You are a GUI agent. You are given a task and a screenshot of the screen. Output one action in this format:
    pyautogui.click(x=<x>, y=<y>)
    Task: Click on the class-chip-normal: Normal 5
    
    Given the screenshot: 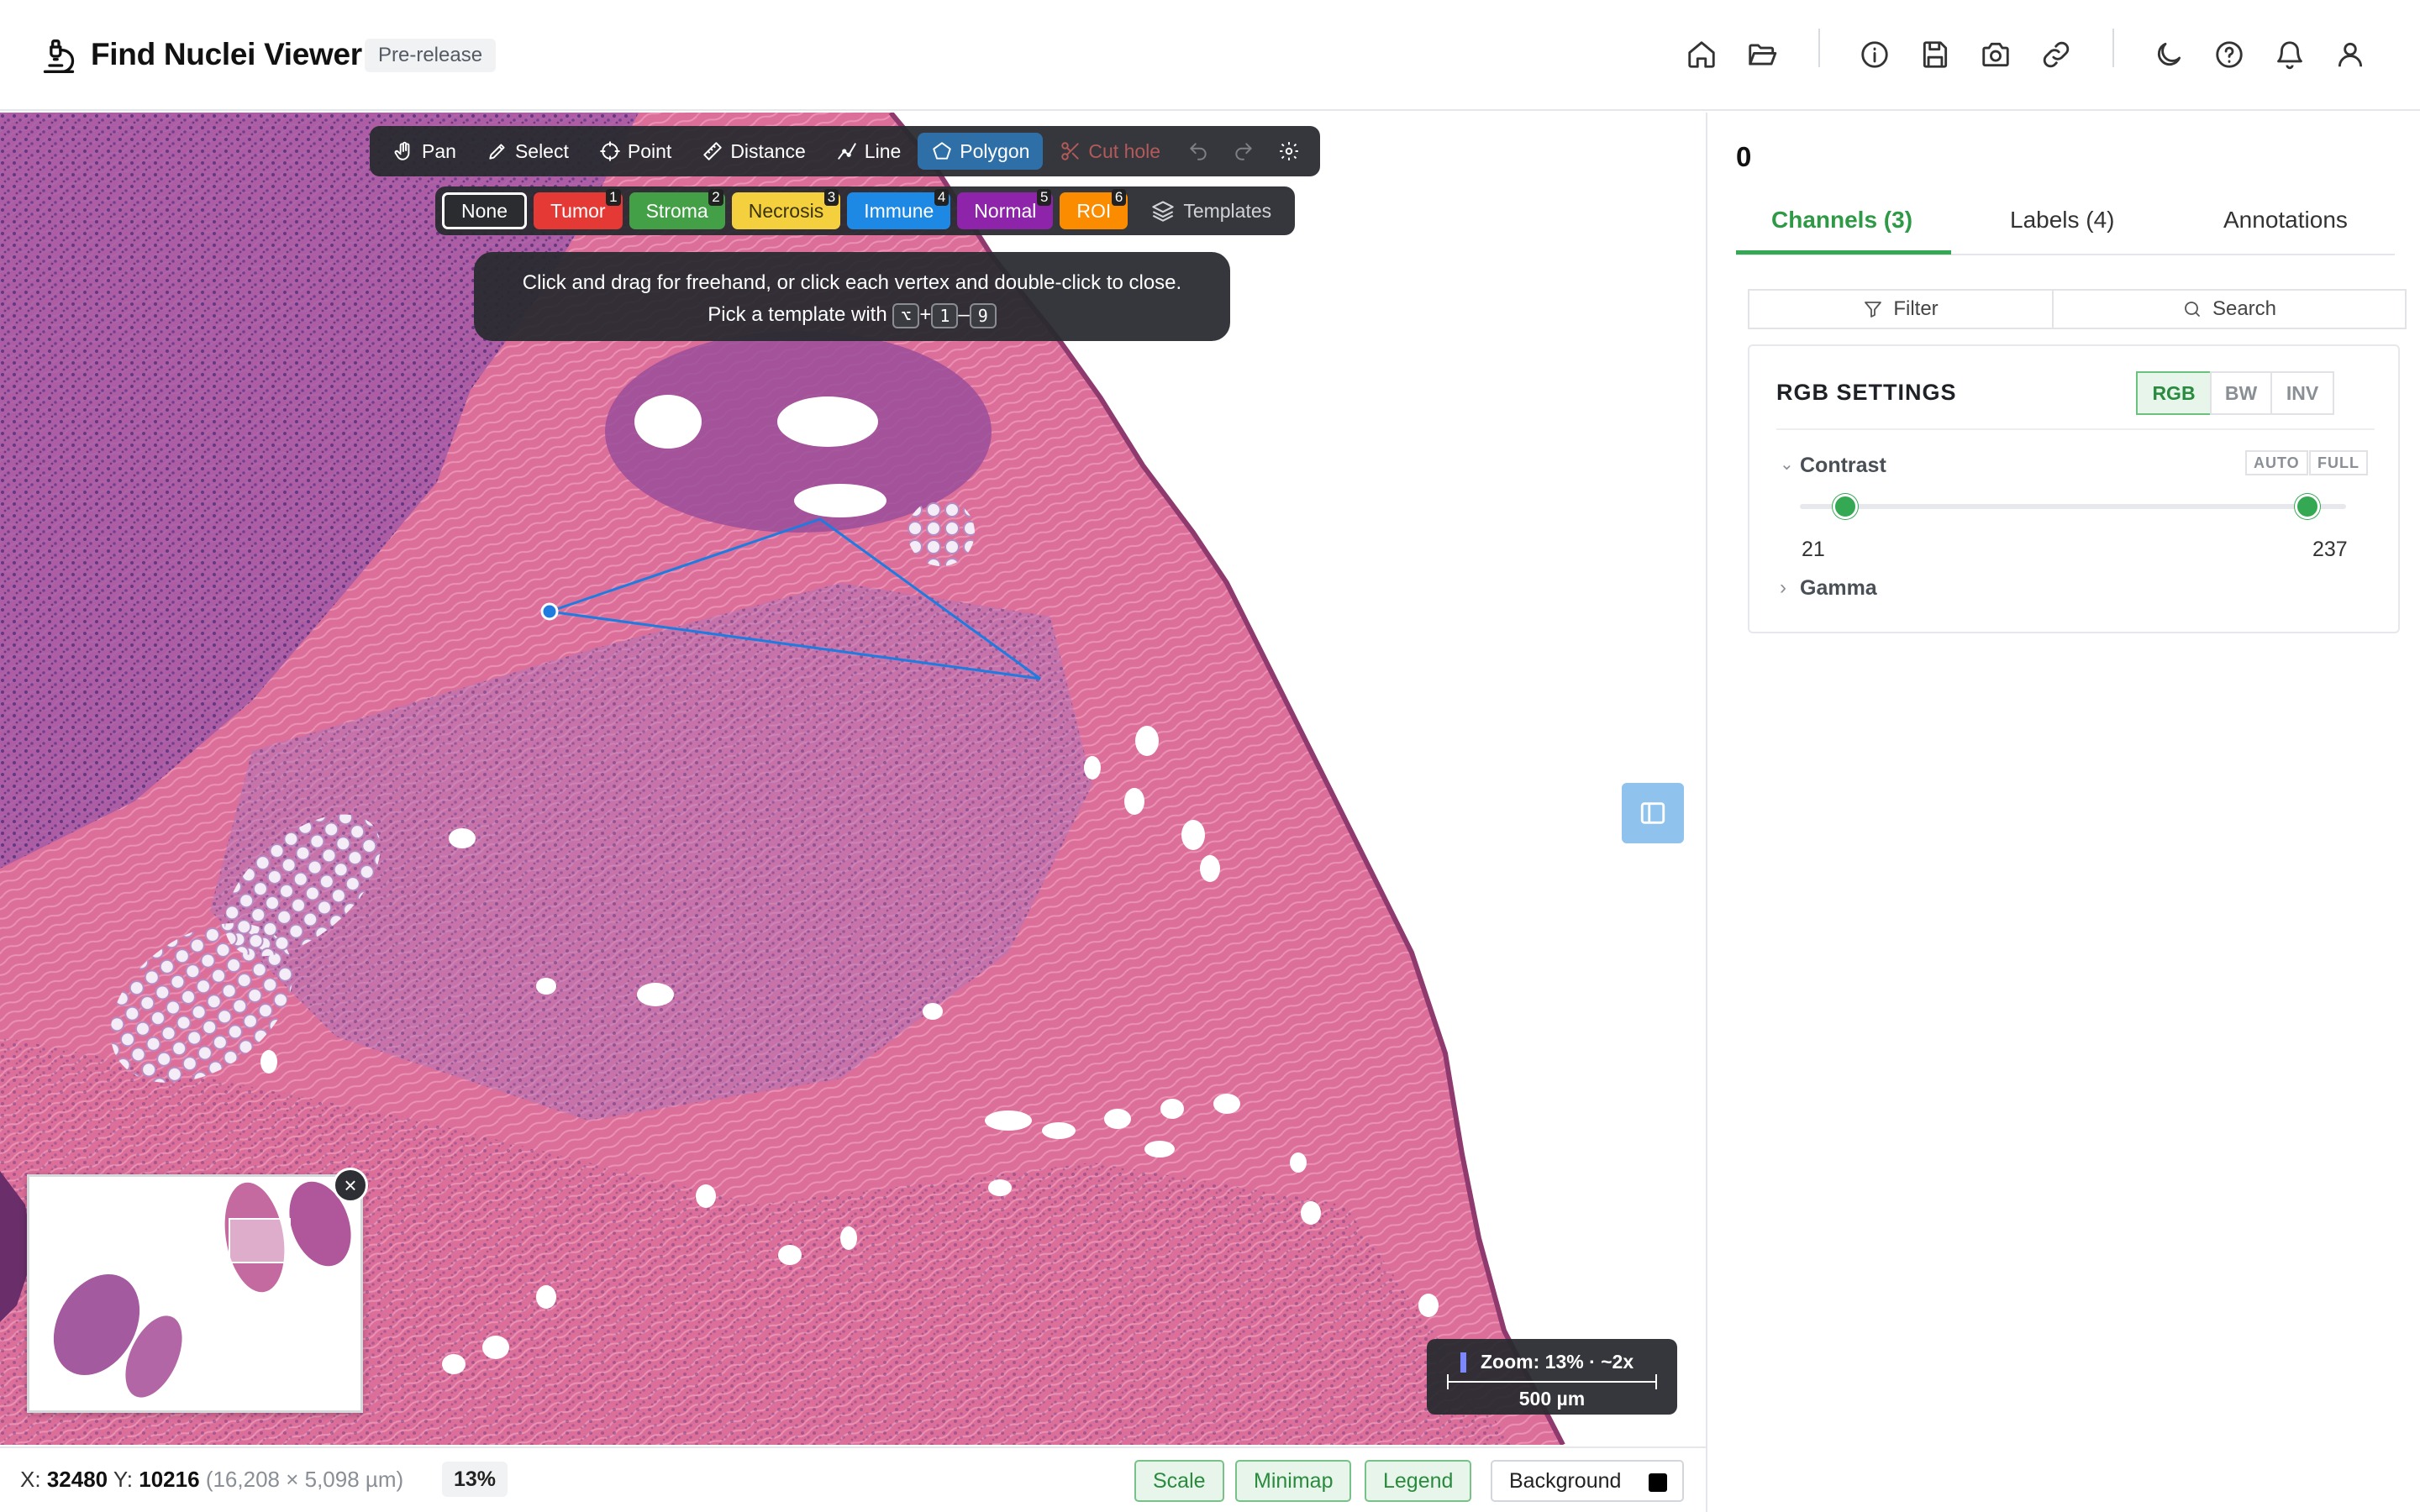 What is the action you would take?
    pyautogui.click(x=1005, y=209)
    